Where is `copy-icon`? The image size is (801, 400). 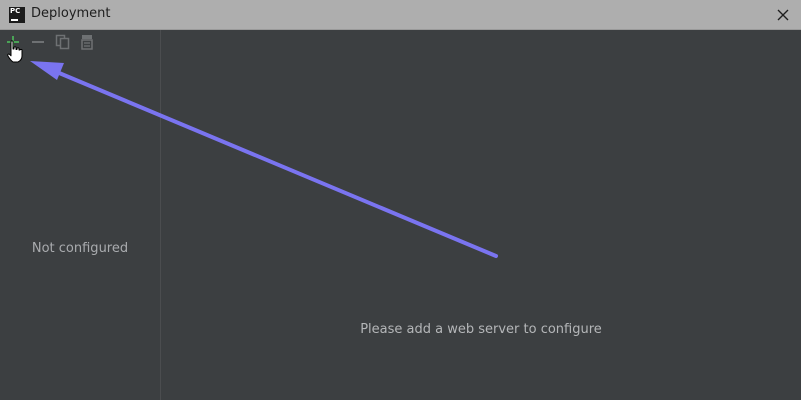
copy-icon is located at coordinates (62, 42).